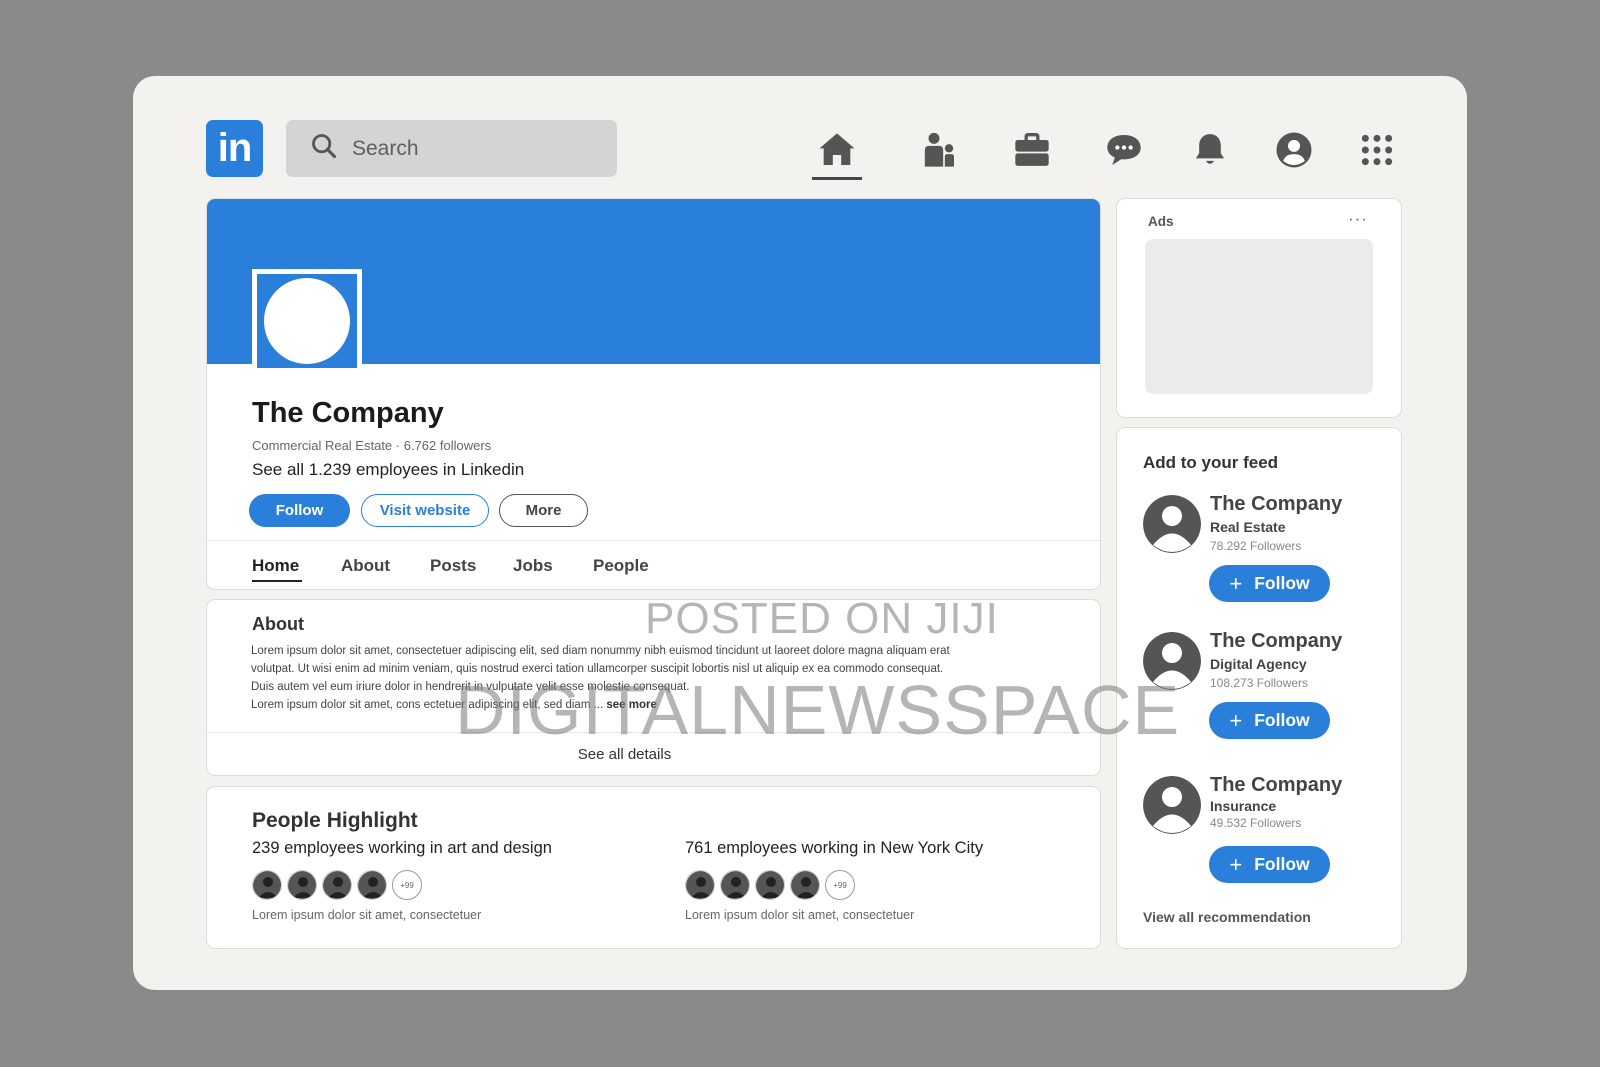  I want to click on ad-placeholder, so click(1259, 316).